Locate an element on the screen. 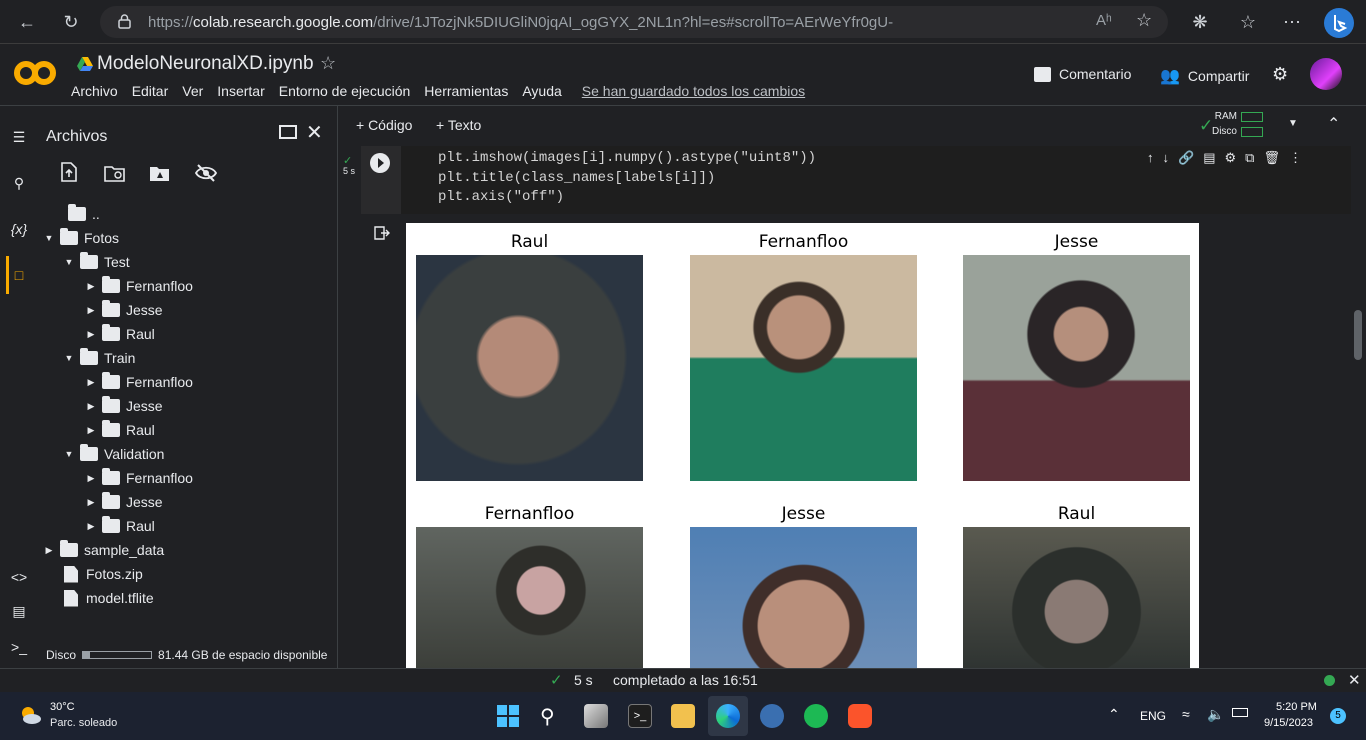 Image resolution: width=1366 pixels, height=740 pixels. tree-item-validation-fernanfloo: ▶ Fernanfloo is located at coordinates (138, 478).